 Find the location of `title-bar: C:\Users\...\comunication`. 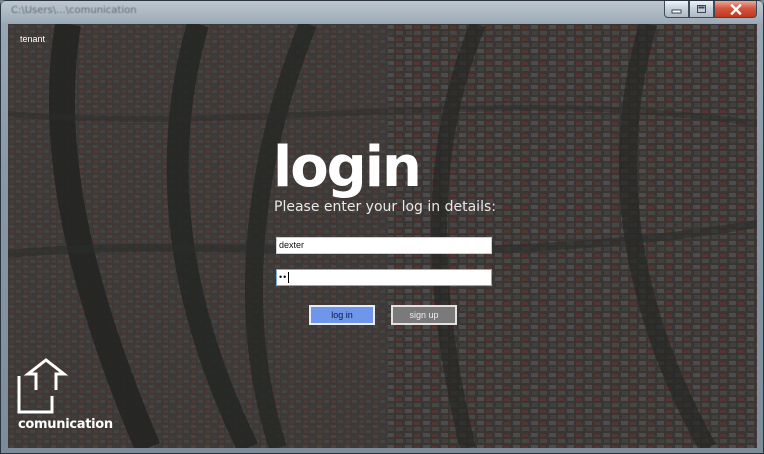

title-bar: C:\Users\...\comunication is located at coordinates (382, 12).